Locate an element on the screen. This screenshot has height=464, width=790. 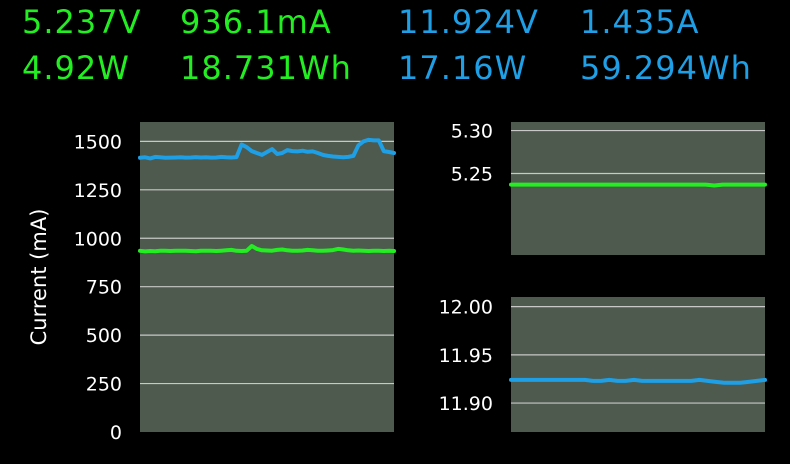
y-axis-label: Current (mA) is located at coordinates (39, 277).